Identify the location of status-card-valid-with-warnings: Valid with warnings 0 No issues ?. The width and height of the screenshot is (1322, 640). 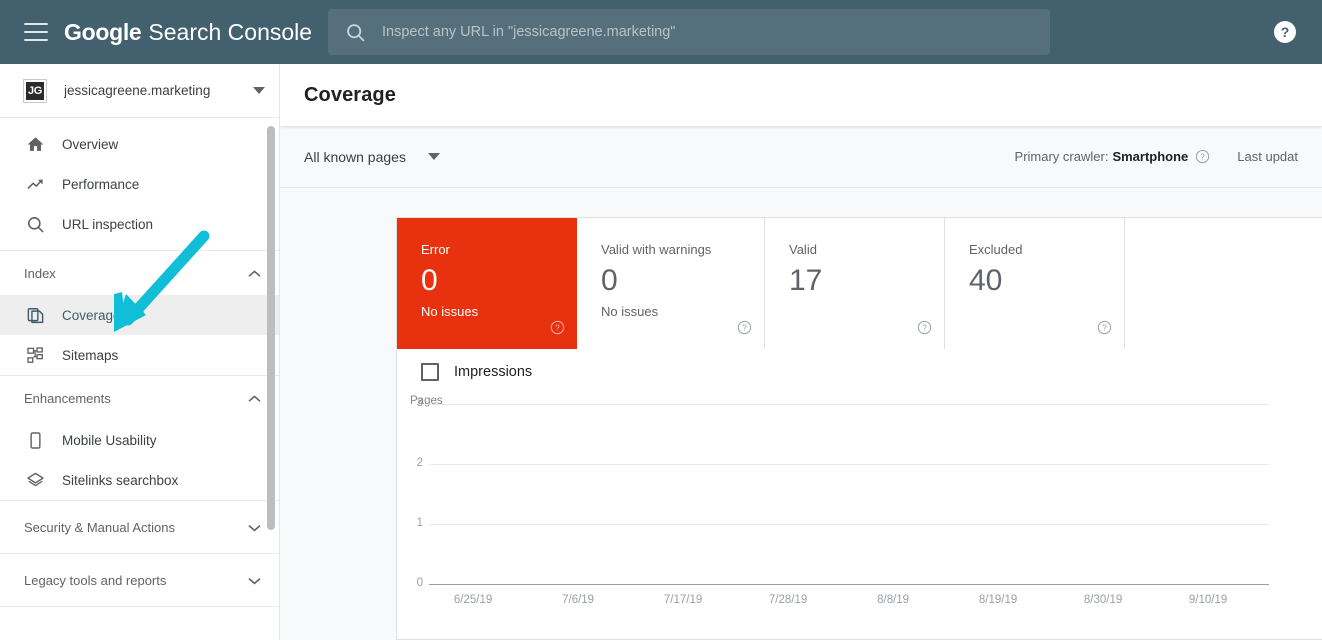
(671, 283).